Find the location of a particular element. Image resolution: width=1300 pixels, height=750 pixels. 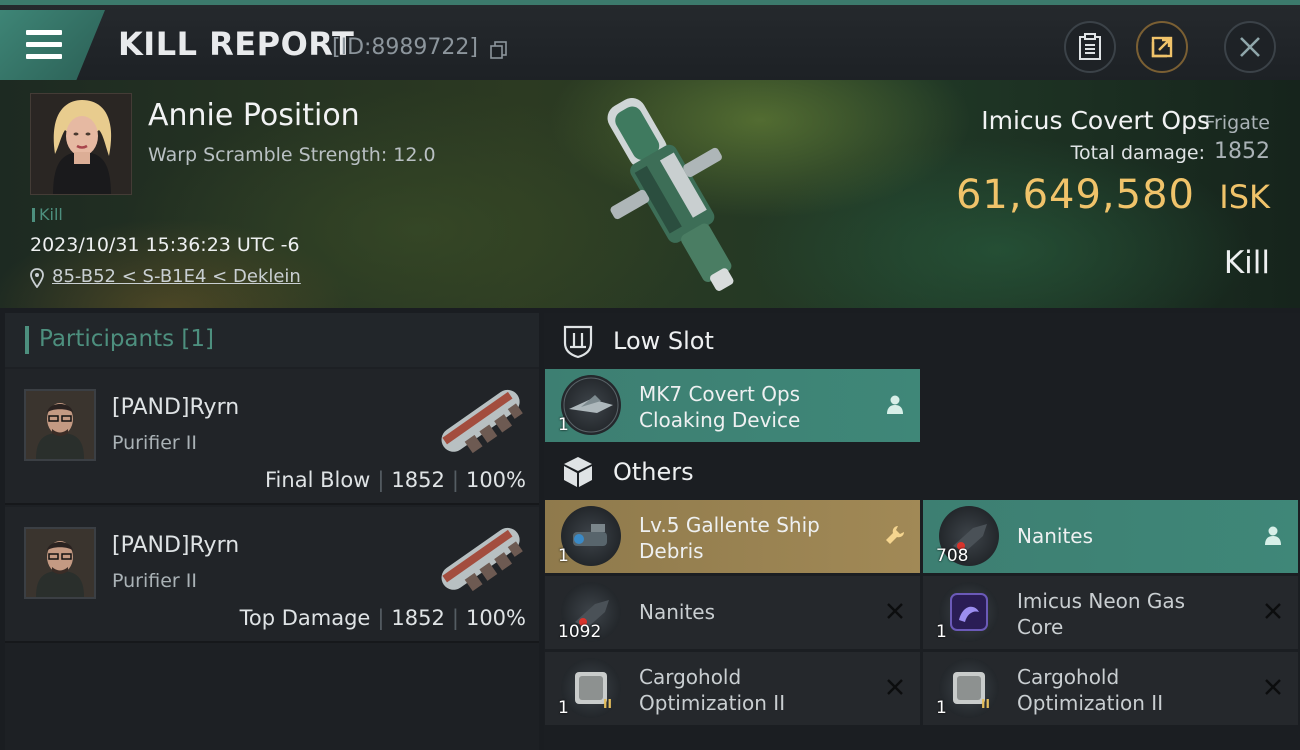

item-nanites-dropped: 708 Nanites is located at coordinates (1110, 536).